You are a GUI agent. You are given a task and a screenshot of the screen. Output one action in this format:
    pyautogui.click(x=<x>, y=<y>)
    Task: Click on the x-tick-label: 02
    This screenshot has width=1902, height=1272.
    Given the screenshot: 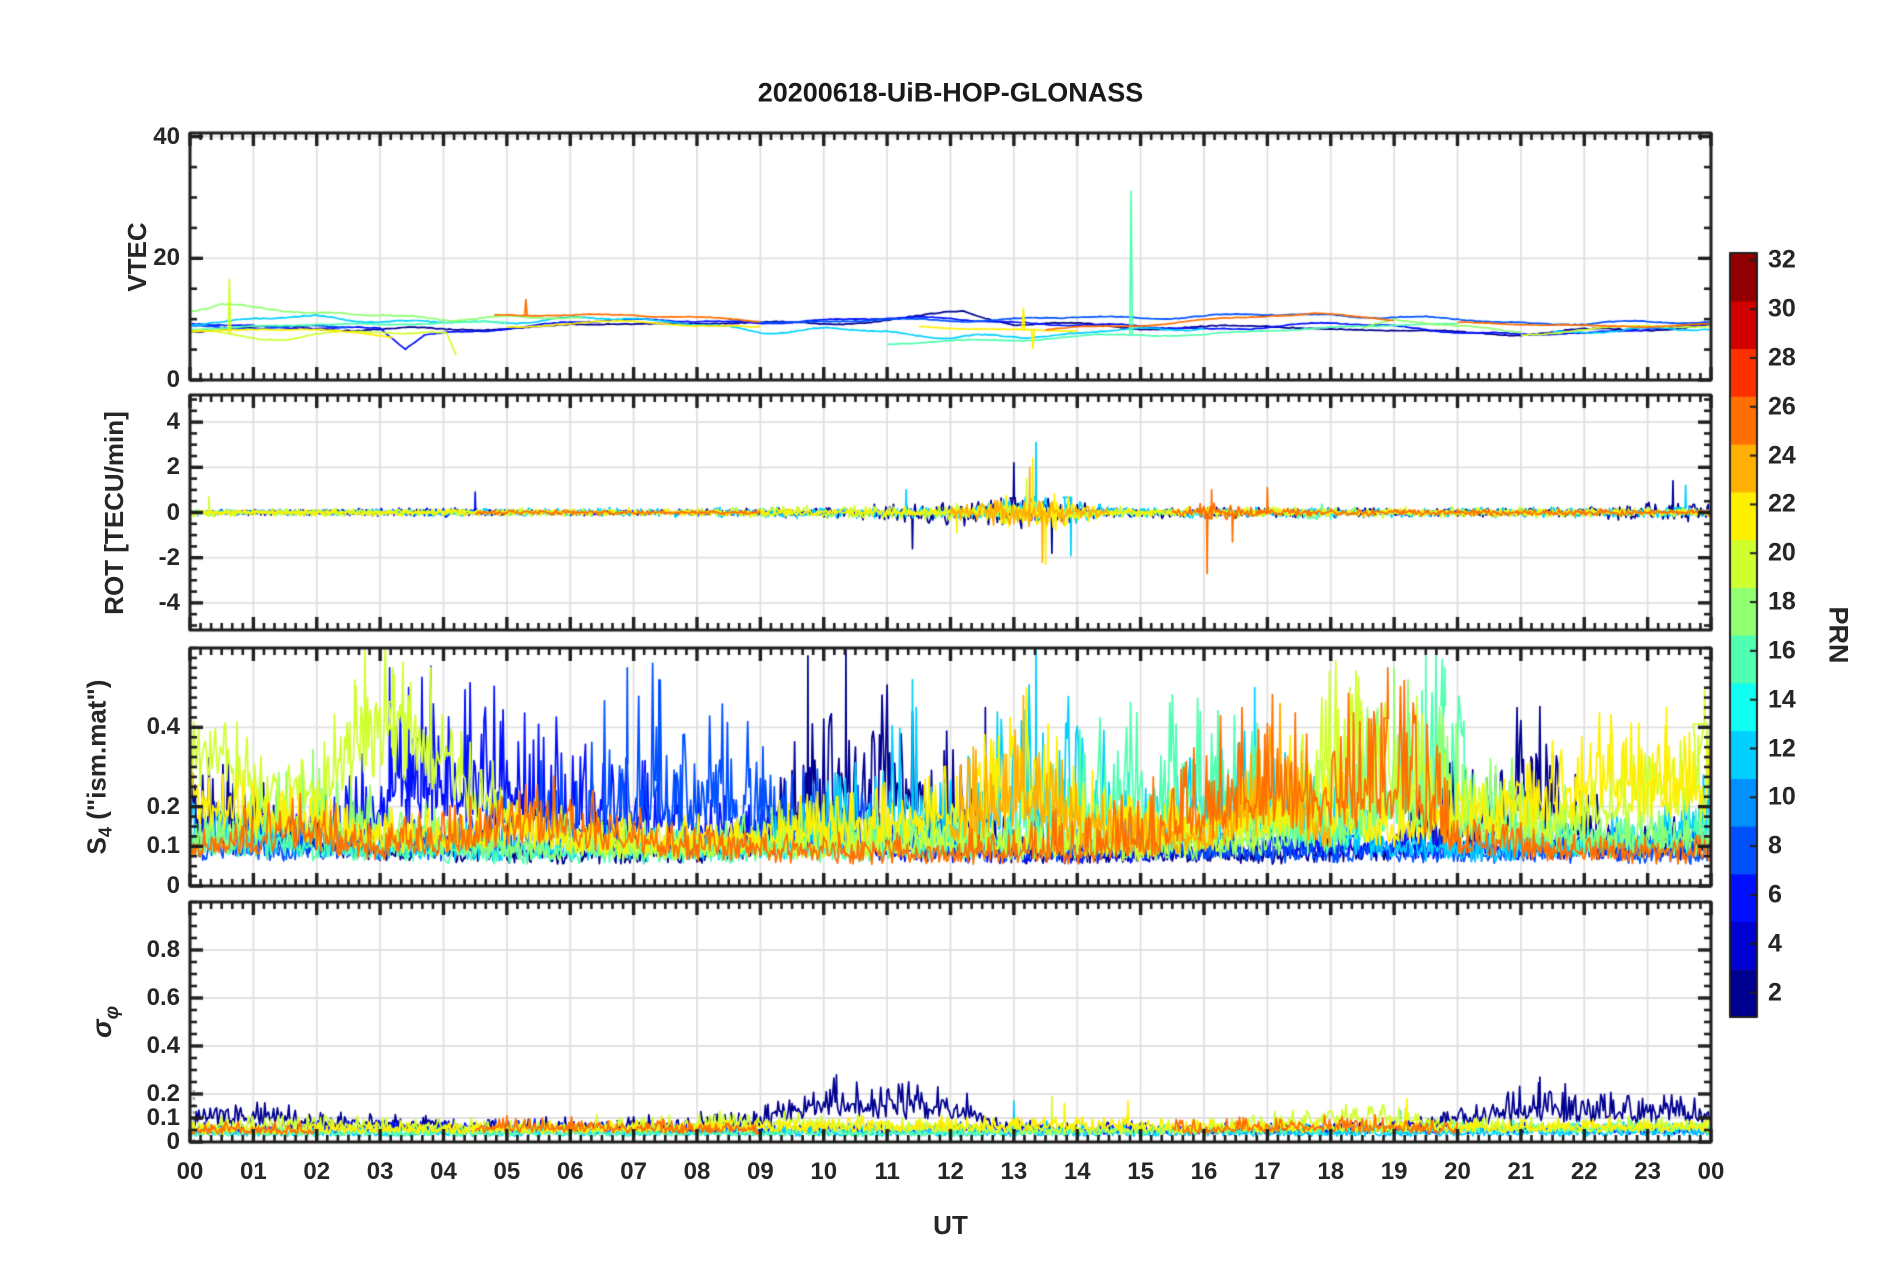 What is the action you would take?
    pyautogui.click(x=317, y=1171)
    